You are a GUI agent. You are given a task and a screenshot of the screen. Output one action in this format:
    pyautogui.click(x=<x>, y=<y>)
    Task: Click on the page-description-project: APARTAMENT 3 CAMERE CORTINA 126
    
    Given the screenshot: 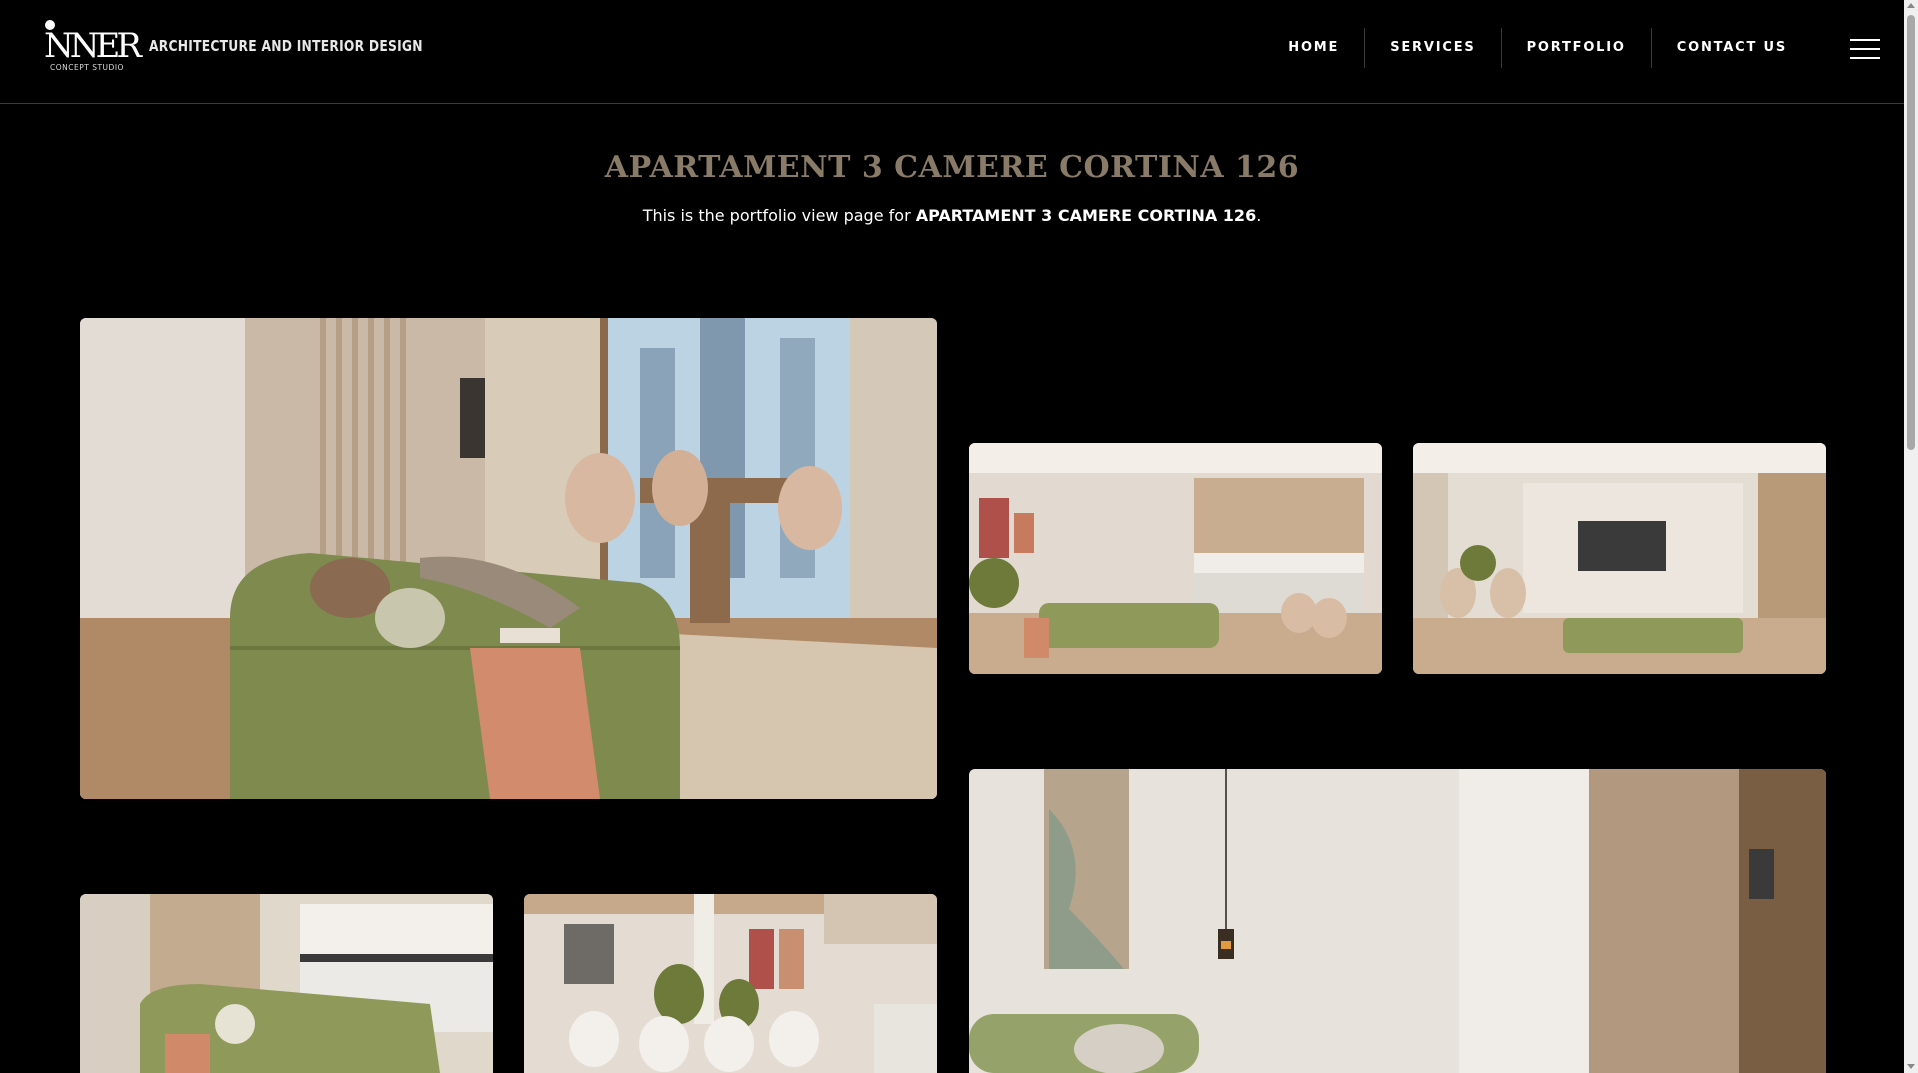 What is the action you would take?
    pyautogui.click(x=1086, y=215)
    